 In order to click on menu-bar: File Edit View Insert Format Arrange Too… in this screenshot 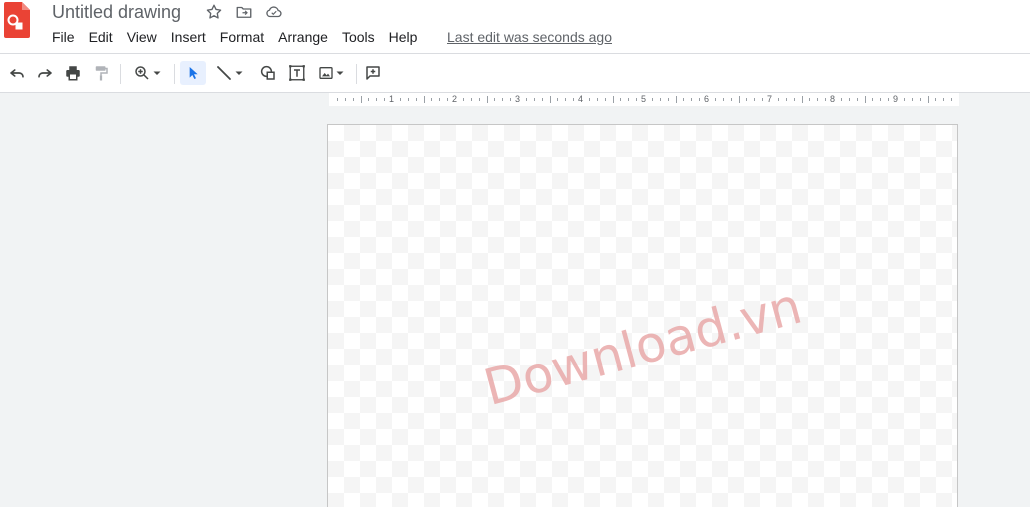, I will do `click(234, 37)`.